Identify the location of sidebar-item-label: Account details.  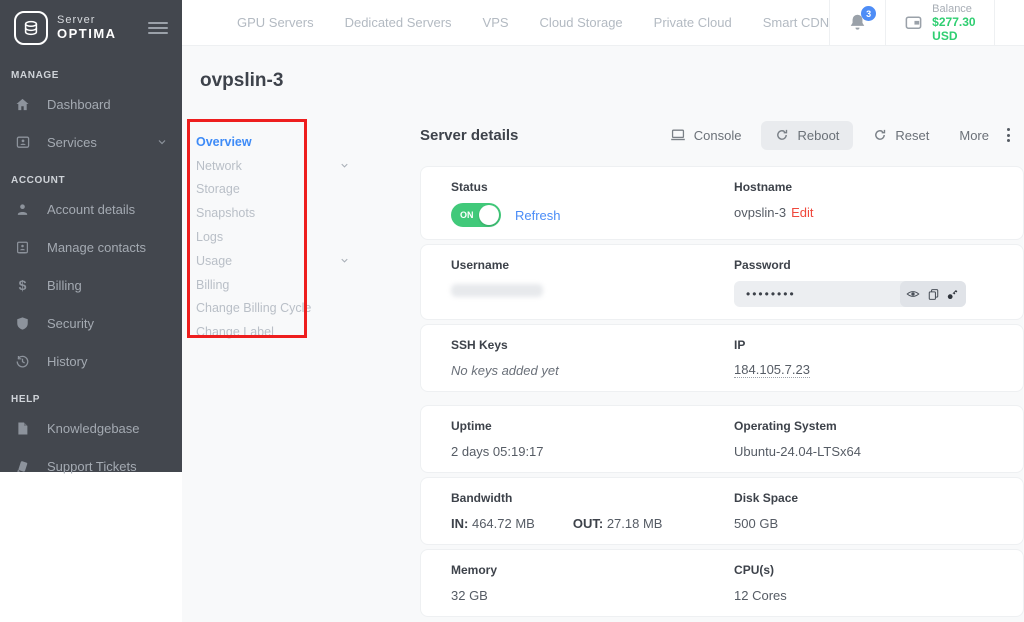
(91, 209).